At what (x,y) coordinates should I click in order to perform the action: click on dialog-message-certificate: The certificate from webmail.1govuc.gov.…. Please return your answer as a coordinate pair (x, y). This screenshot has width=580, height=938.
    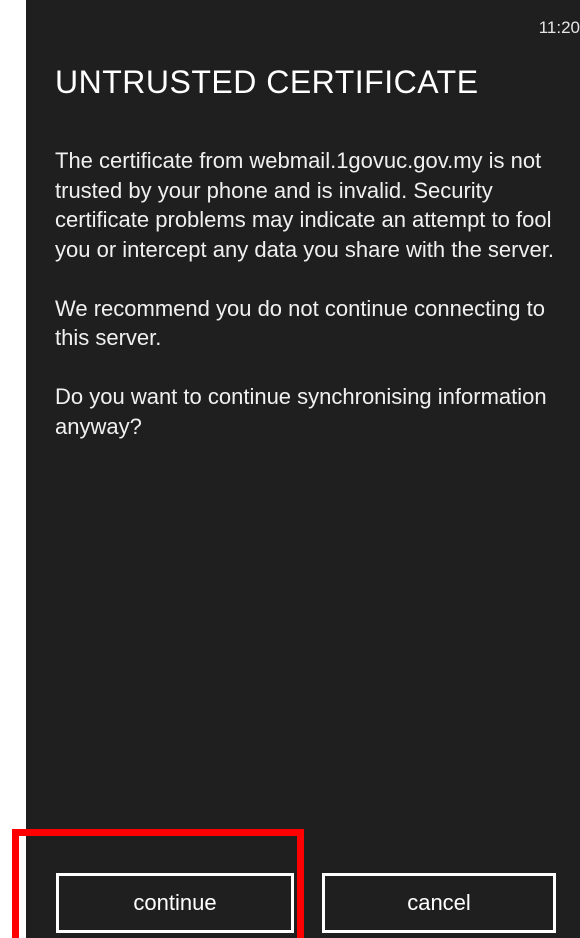
    Looking at the image, I should click on (304, 205).